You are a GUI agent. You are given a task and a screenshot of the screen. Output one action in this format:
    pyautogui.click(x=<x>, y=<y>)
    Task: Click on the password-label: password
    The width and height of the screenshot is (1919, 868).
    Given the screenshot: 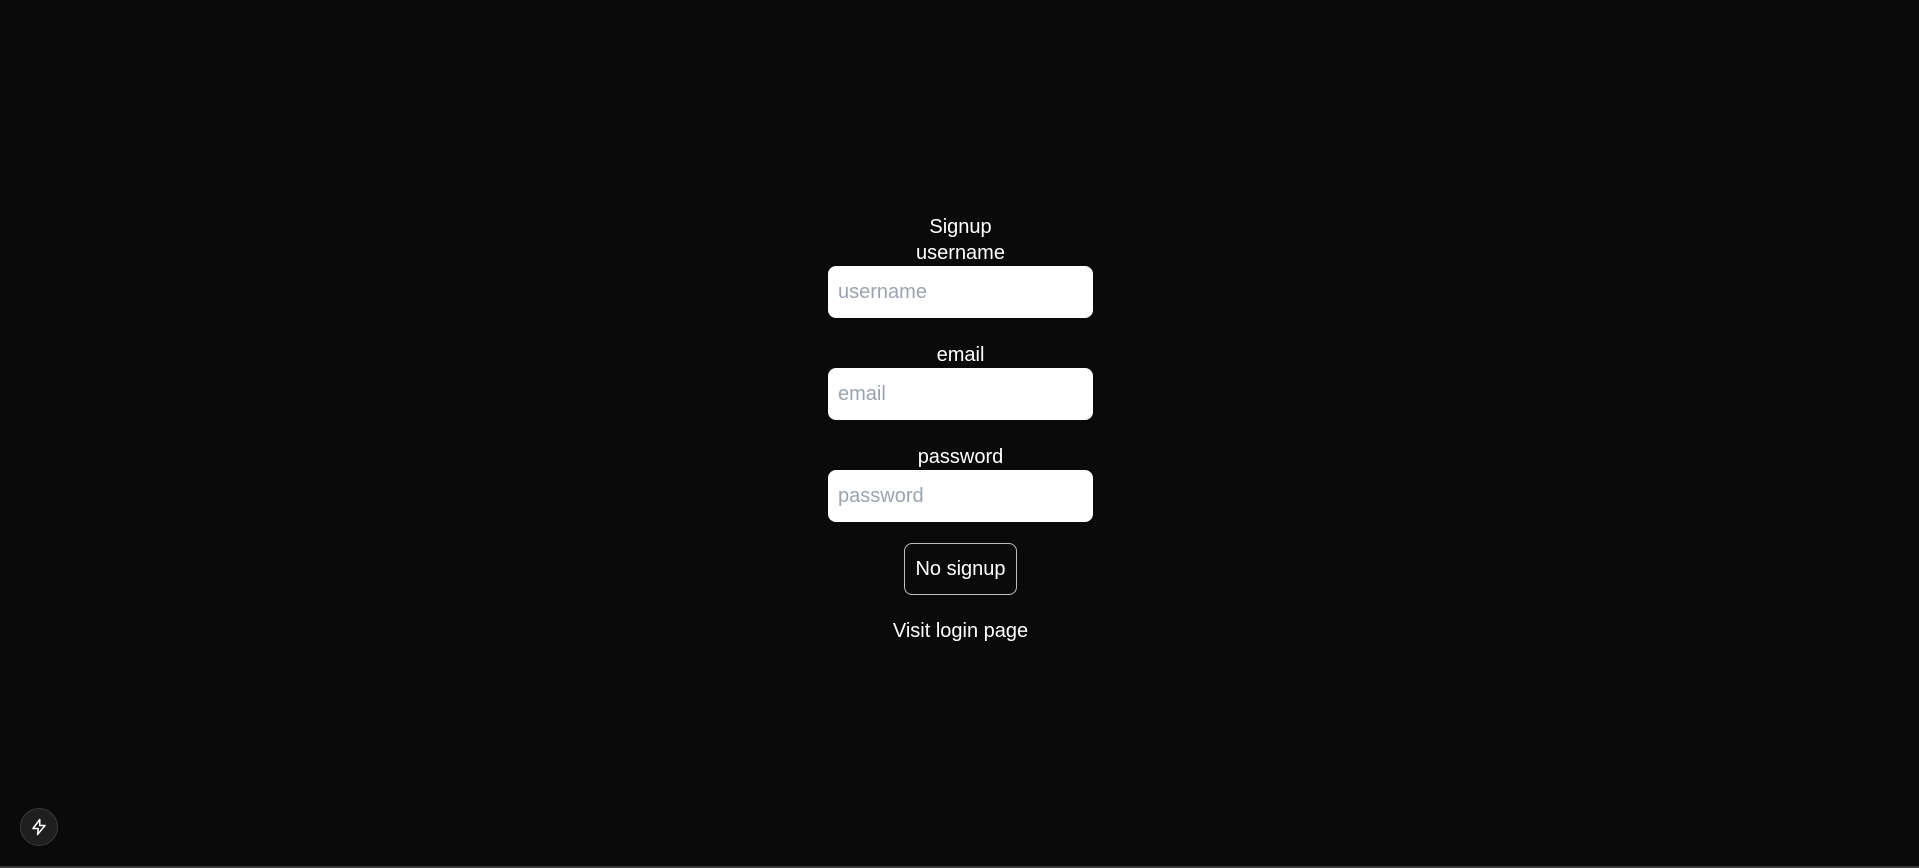 What is the action you would take?
    pyautogui.click(x=960, y=457)
    